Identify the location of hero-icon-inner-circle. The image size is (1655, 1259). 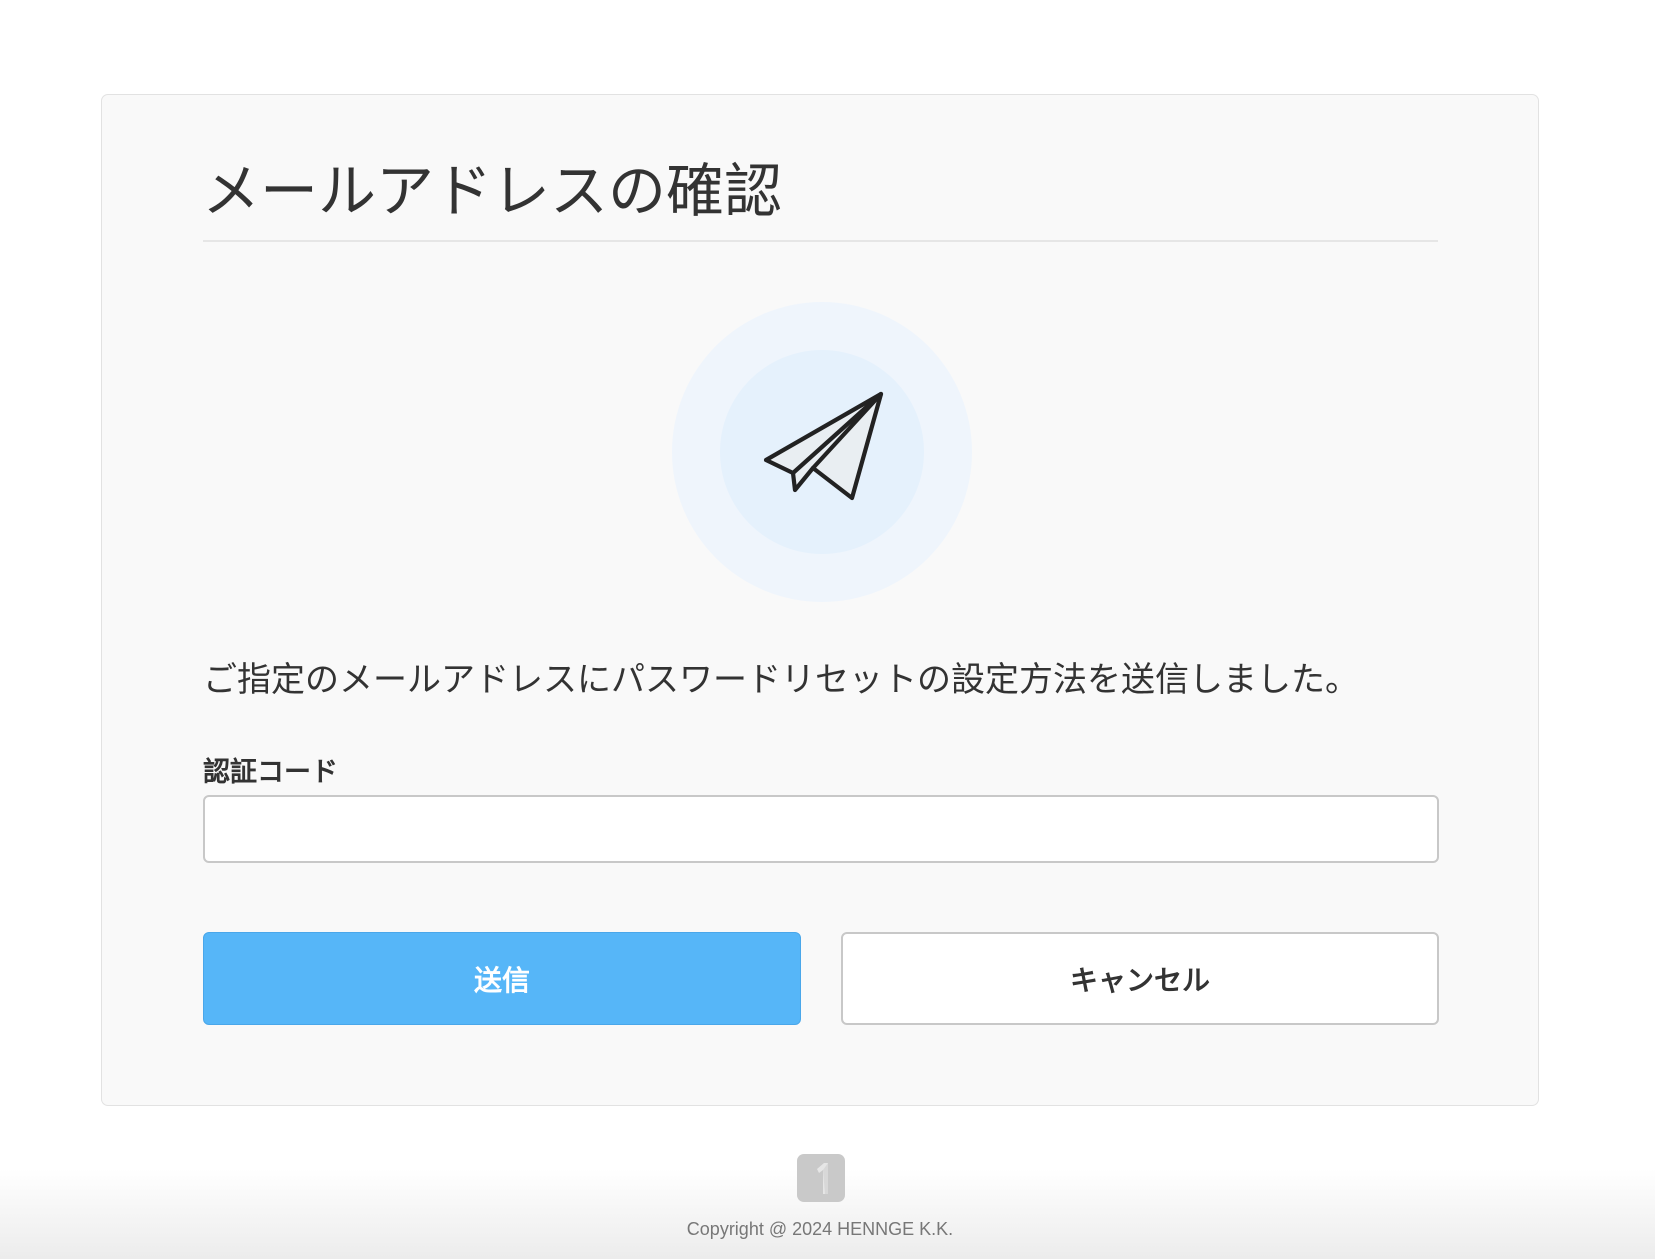
(822, 452).